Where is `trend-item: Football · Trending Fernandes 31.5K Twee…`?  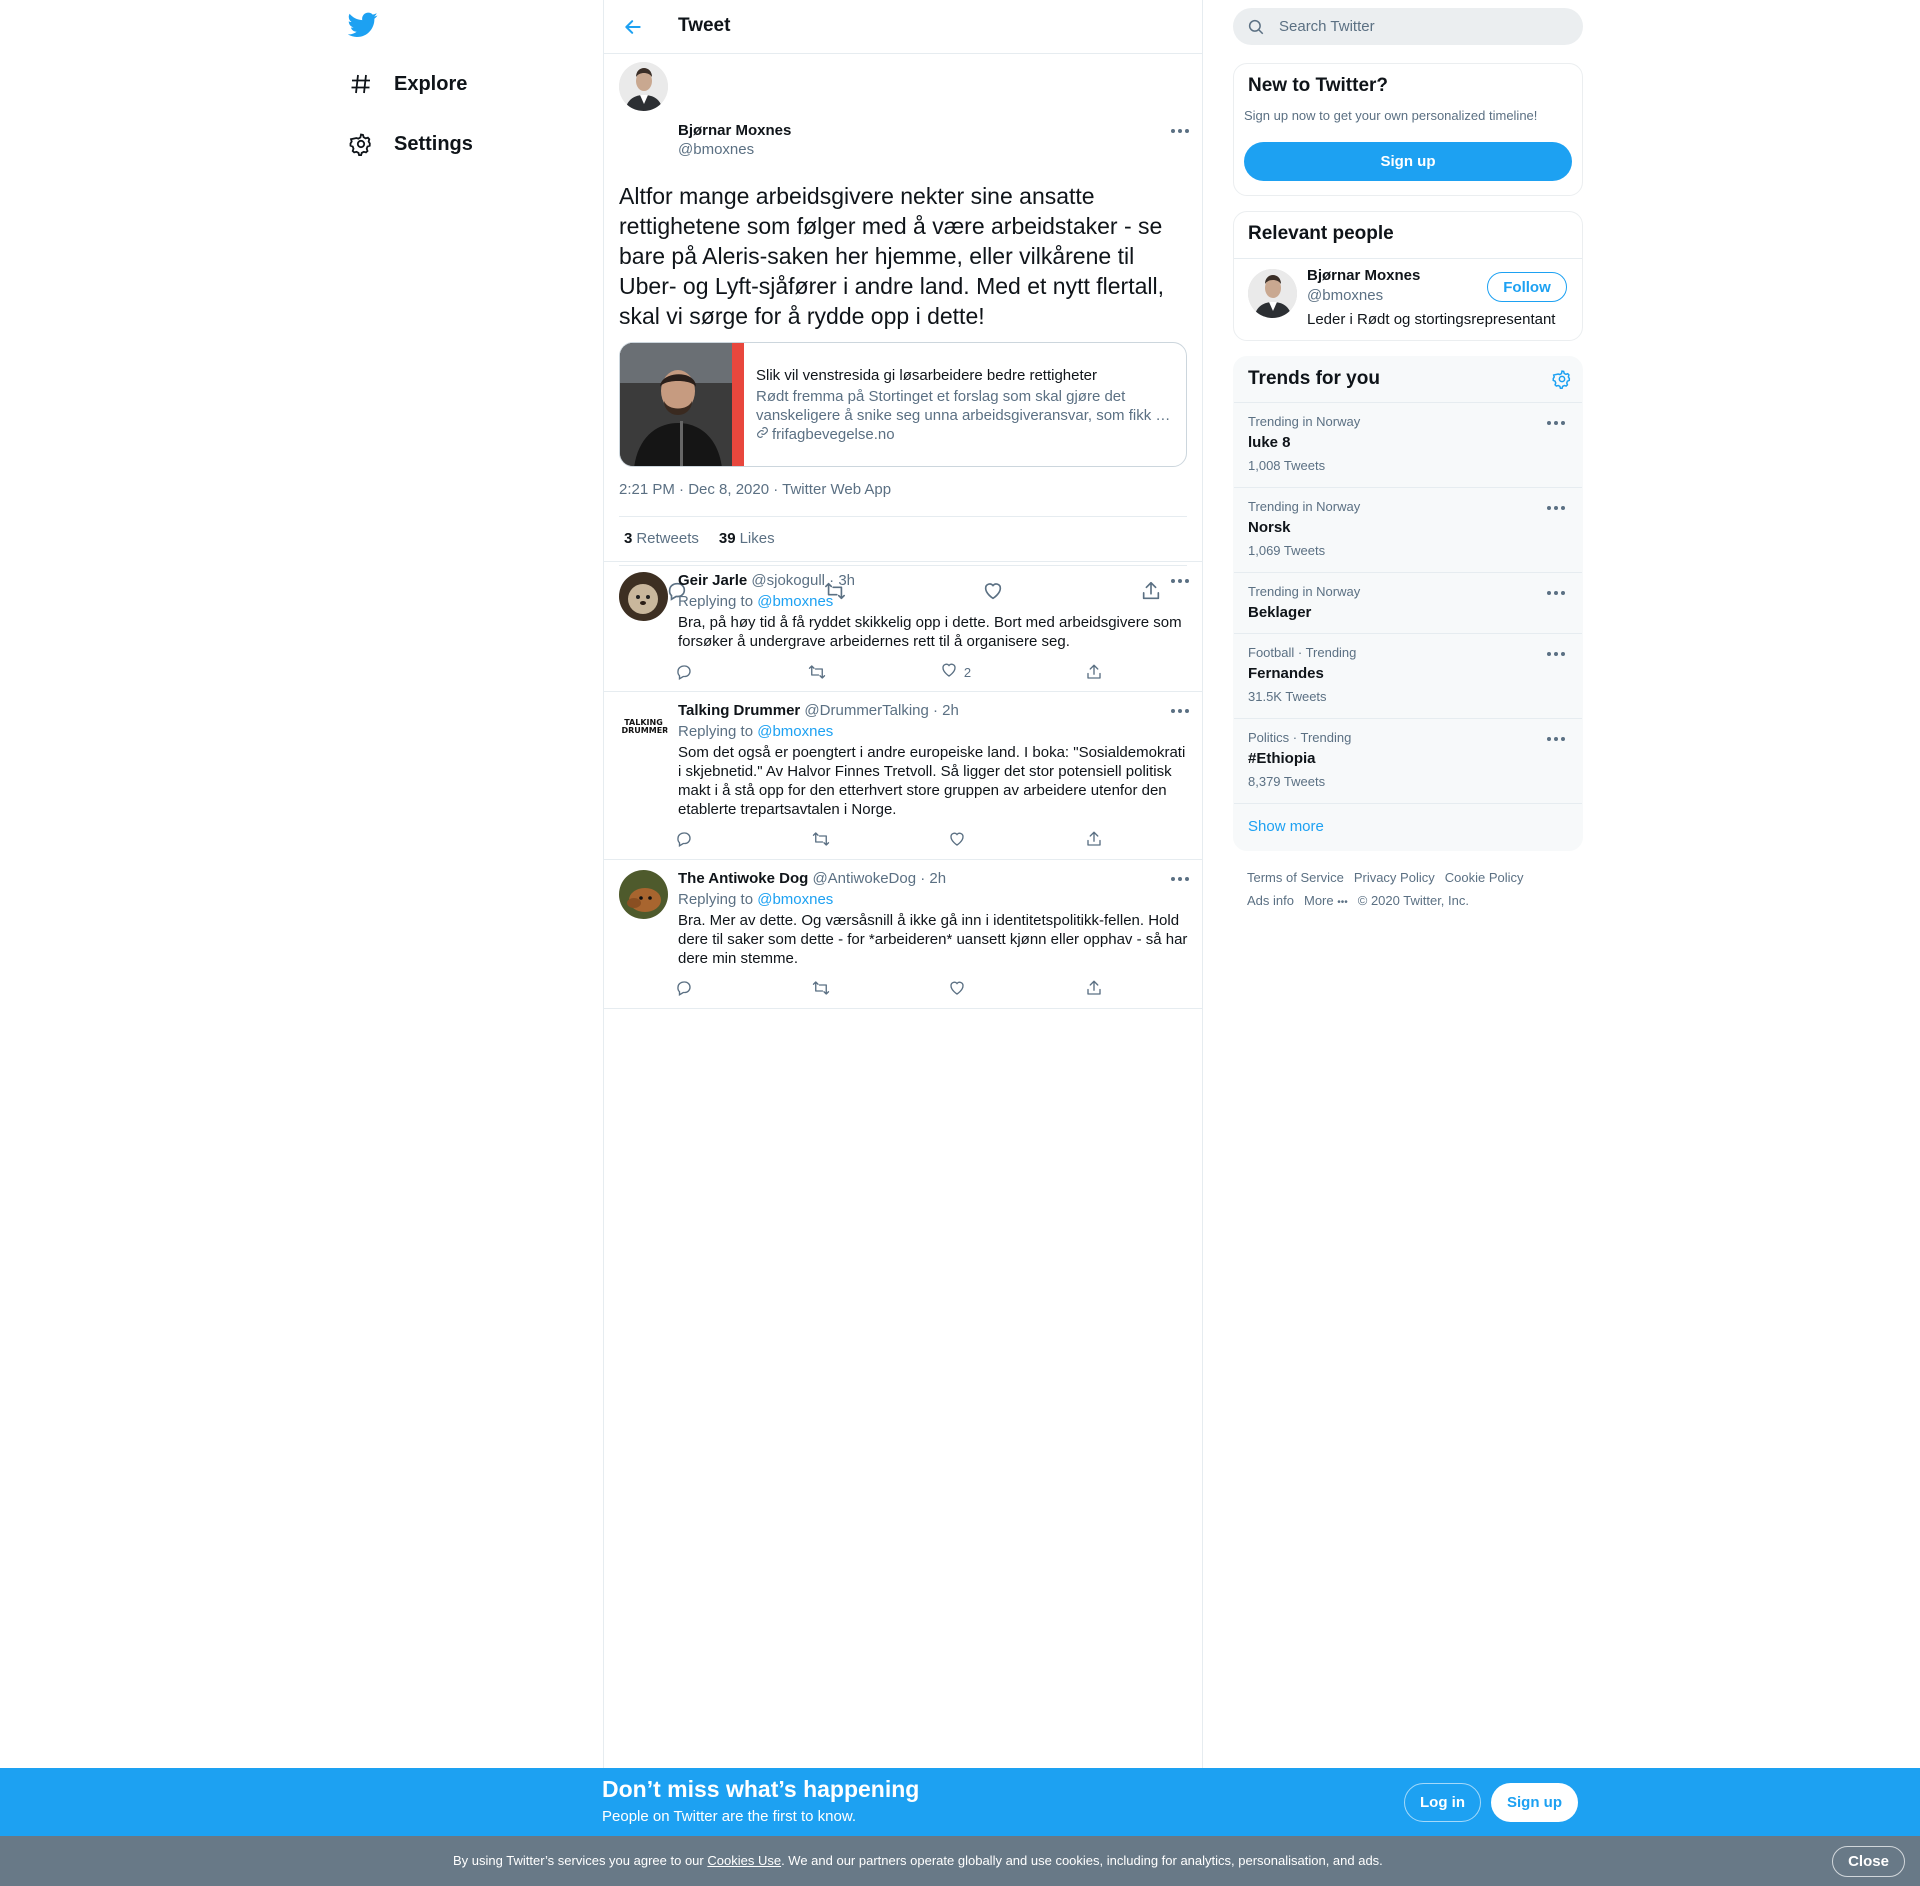 trend-item: Football · Trending Fernandes 31.5K Twee… is located at coordinates (1408, 675).